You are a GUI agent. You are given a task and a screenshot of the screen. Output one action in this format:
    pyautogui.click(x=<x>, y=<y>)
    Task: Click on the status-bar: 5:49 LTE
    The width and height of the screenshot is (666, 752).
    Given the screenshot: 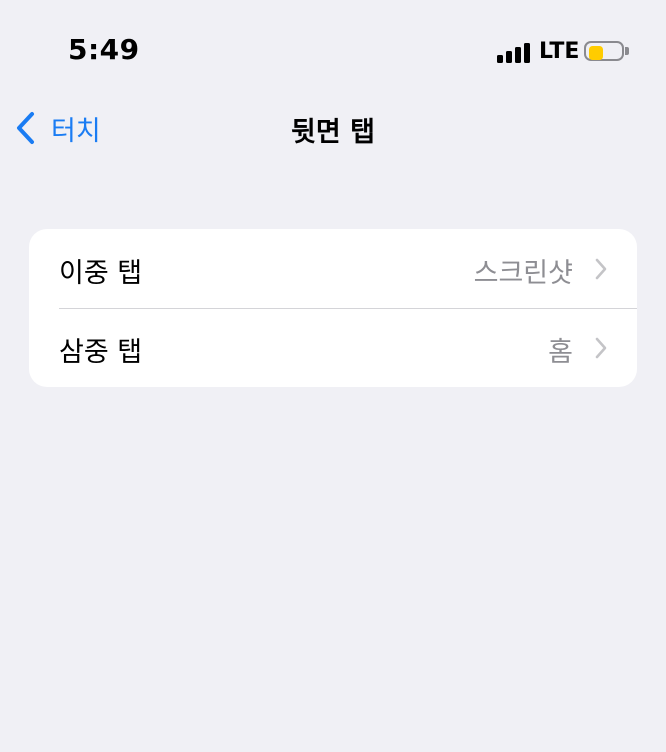 What is the action you would take?
    pyautogui.click(x=333, y=50)
    